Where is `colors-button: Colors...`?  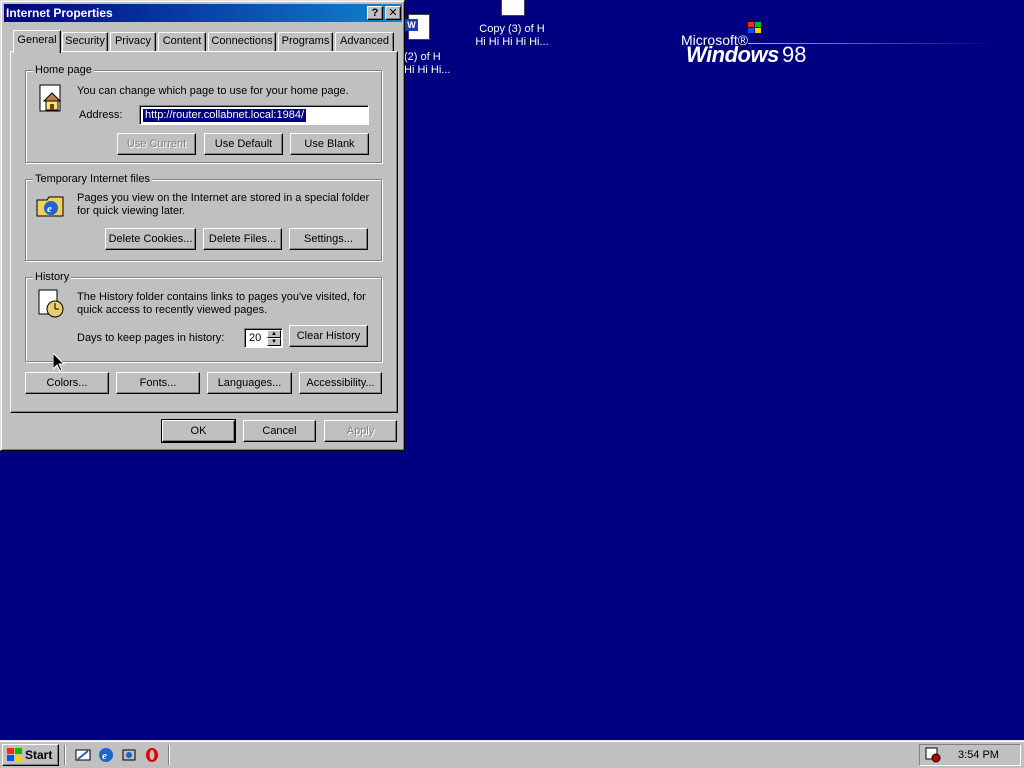 colors-button: Colors... is located at coordinates (67, 383).